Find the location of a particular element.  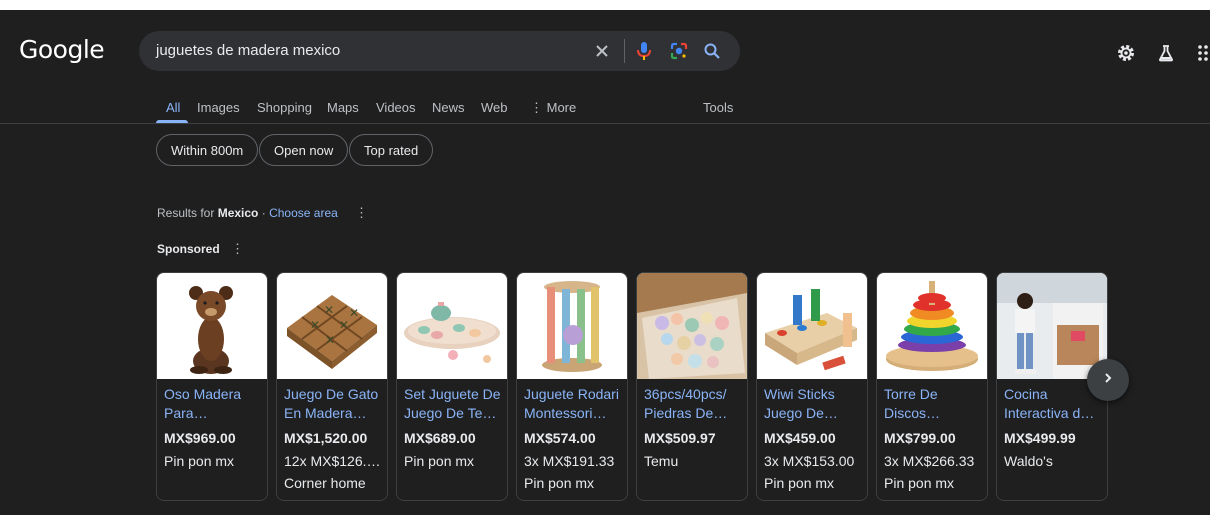

product-installments: 3x MX$191.33 is located at coordinates (569, 461).